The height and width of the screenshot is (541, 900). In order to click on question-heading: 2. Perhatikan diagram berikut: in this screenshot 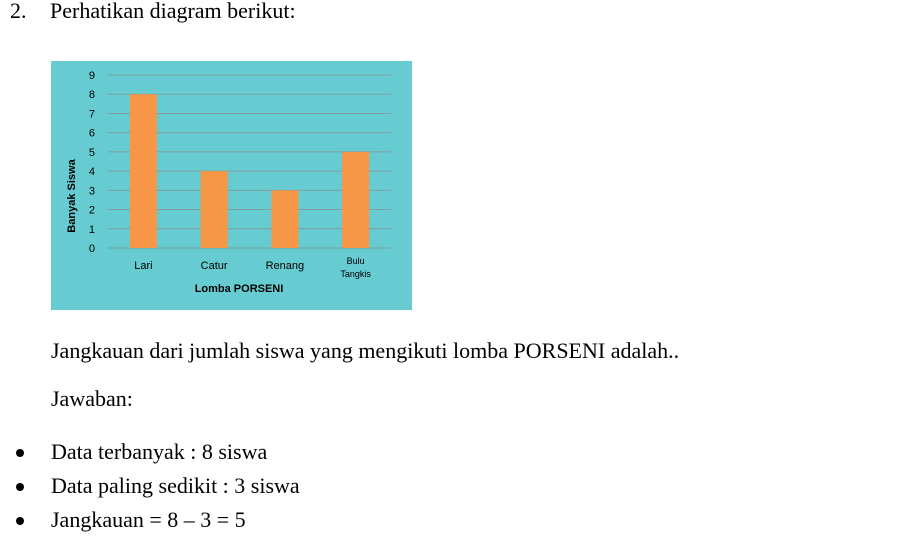, I will do `click(153, 12)`.